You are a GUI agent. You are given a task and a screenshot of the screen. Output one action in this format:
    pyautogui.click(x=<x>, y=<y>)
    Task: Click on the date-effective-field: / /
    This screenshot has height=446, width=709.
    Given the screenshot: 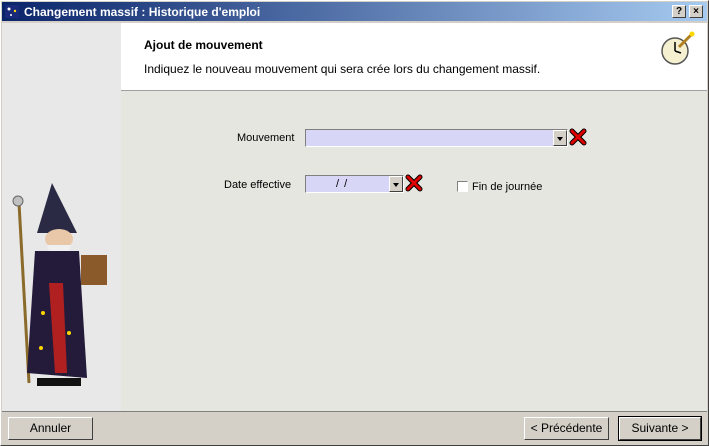 What is the action you would take?
    pyautogui.click(x=354, y=184)
    